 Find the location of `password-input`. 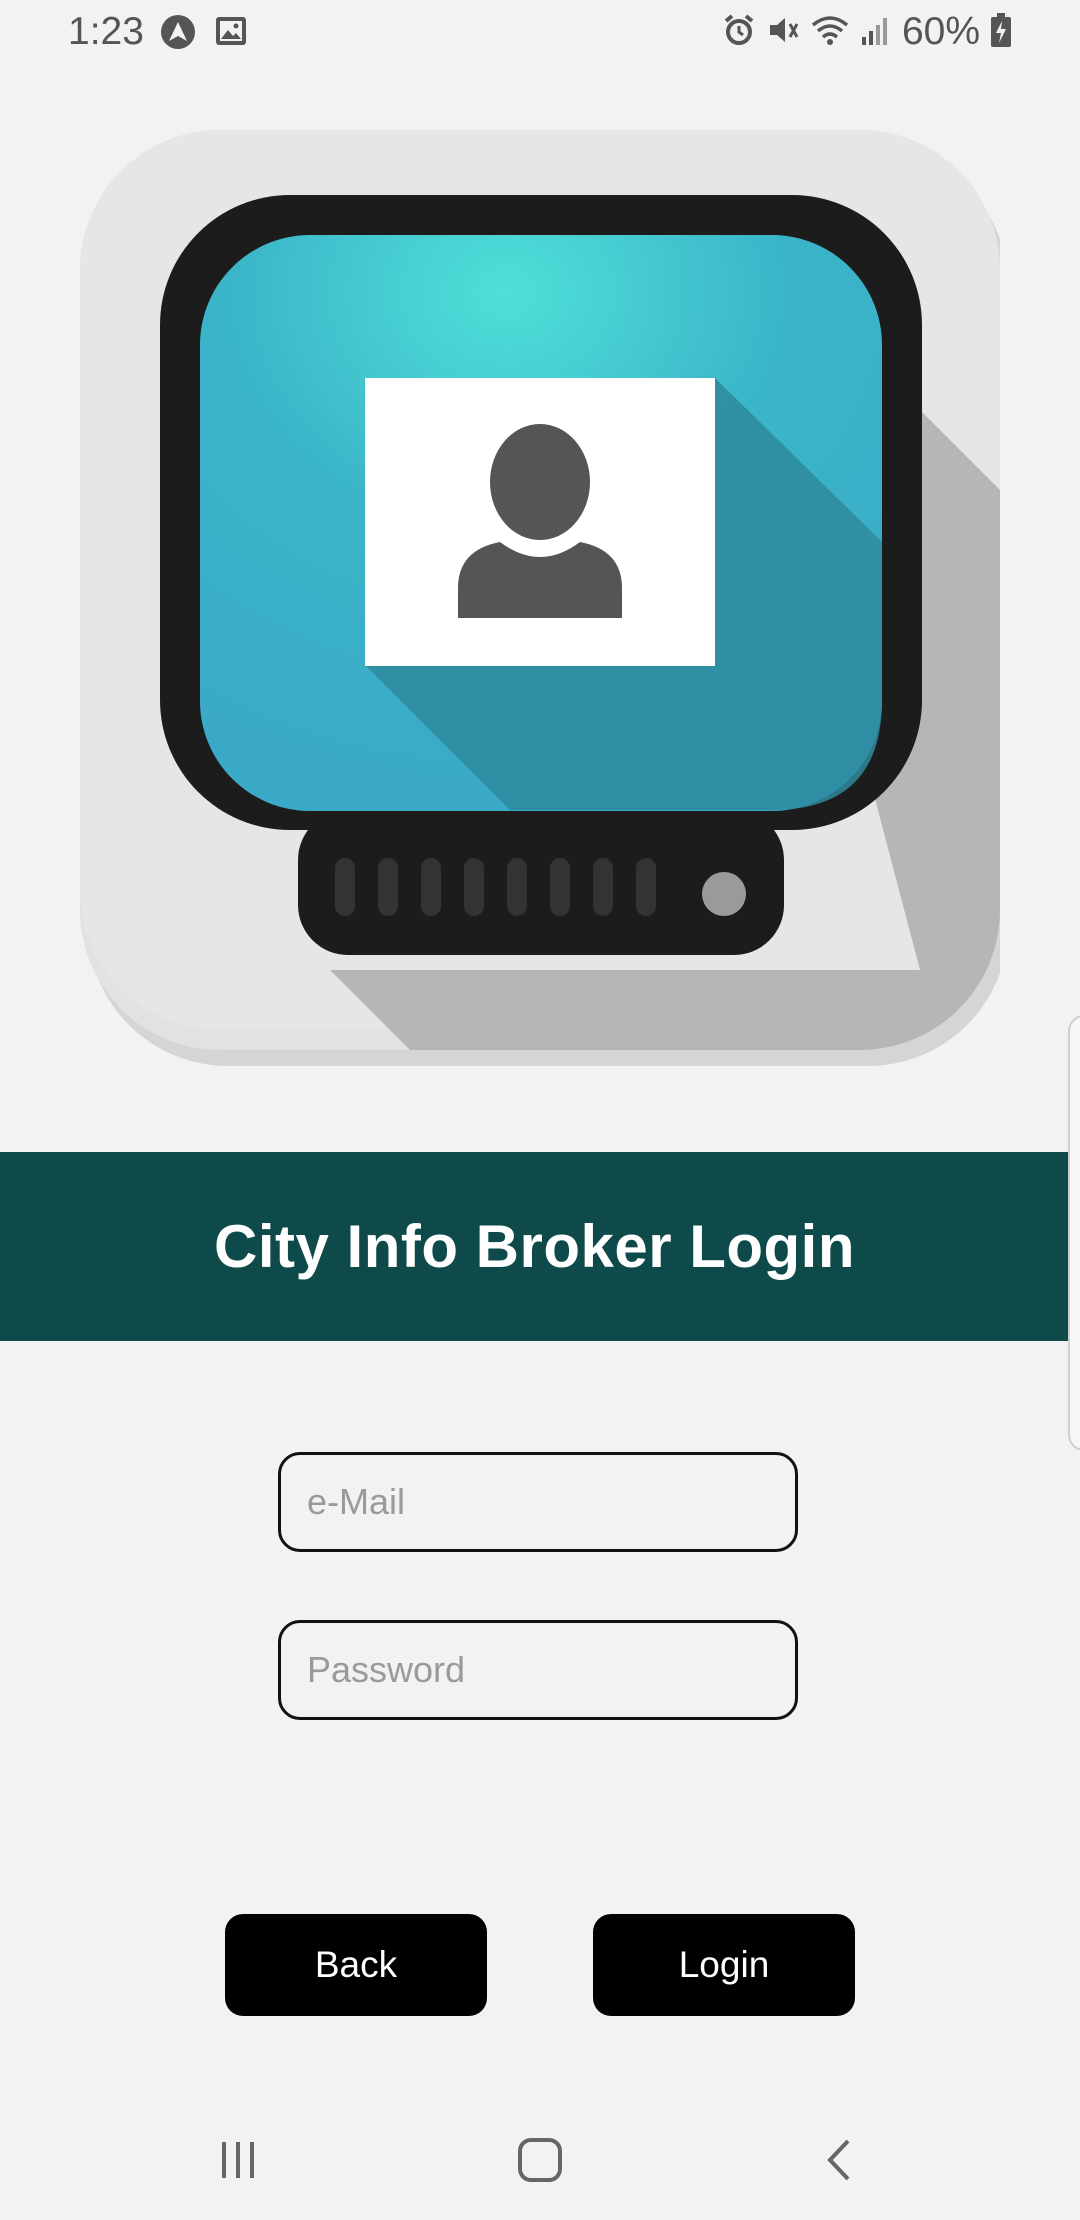

password-input is located at coordinates (550, 1670).